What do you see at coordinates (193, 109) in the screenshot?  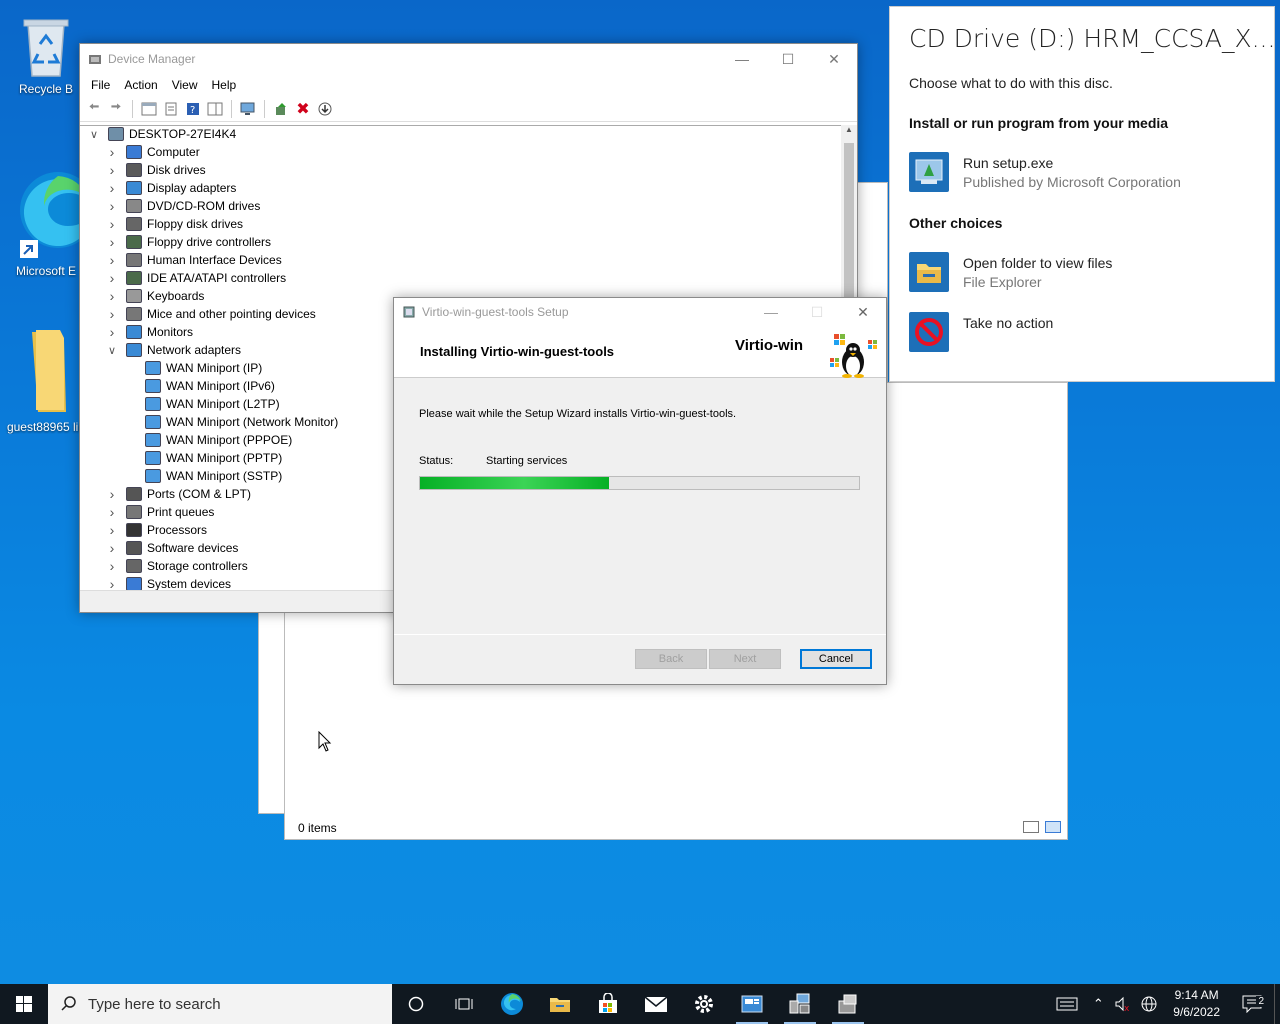 I see `help-icon: ?` at bounding box center [193, 109].